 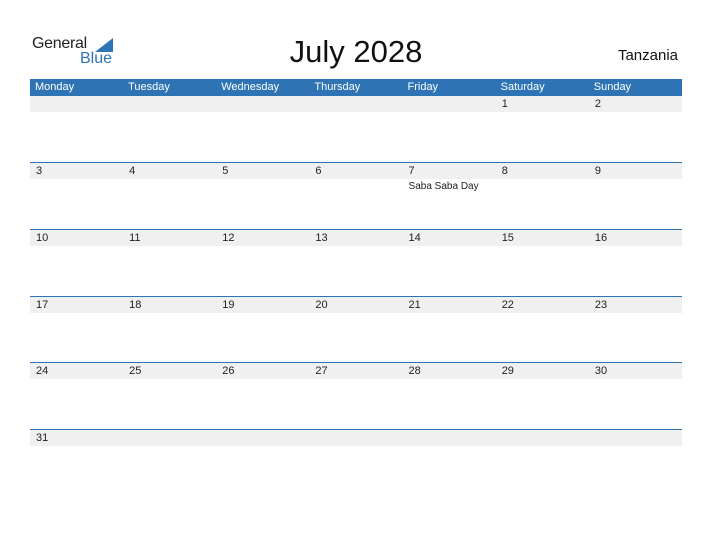 What do you see at coordinates (601, 371) in the screenshot?
I see `day-number: 30` at bounding box center [601, 371].